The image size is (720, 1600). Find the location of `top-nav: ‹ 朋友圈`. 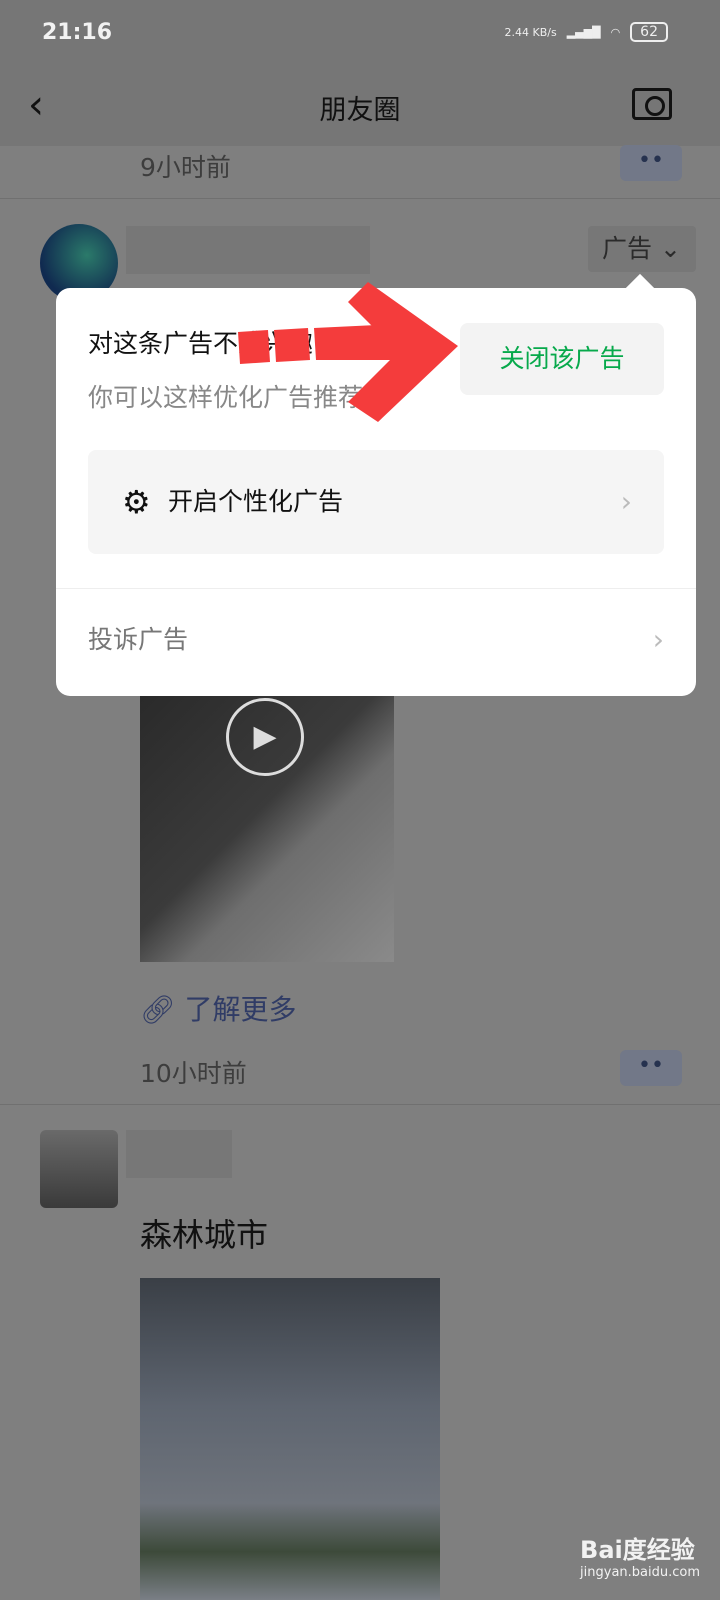

top-nav: ‹ 朋友圈 is located at coordinates (360, 108).